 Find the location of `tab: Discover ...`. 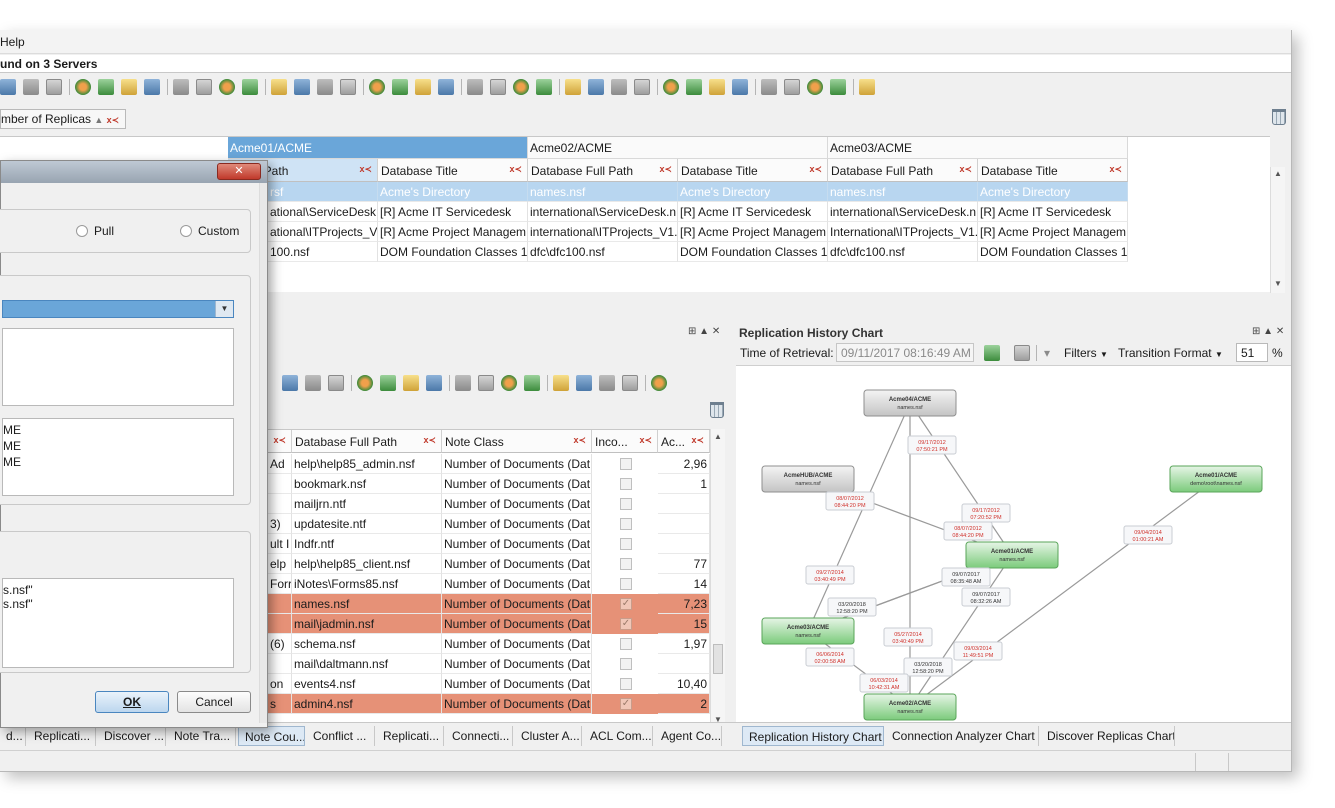

tab: Discover ... is located at coordinates (132, 736).